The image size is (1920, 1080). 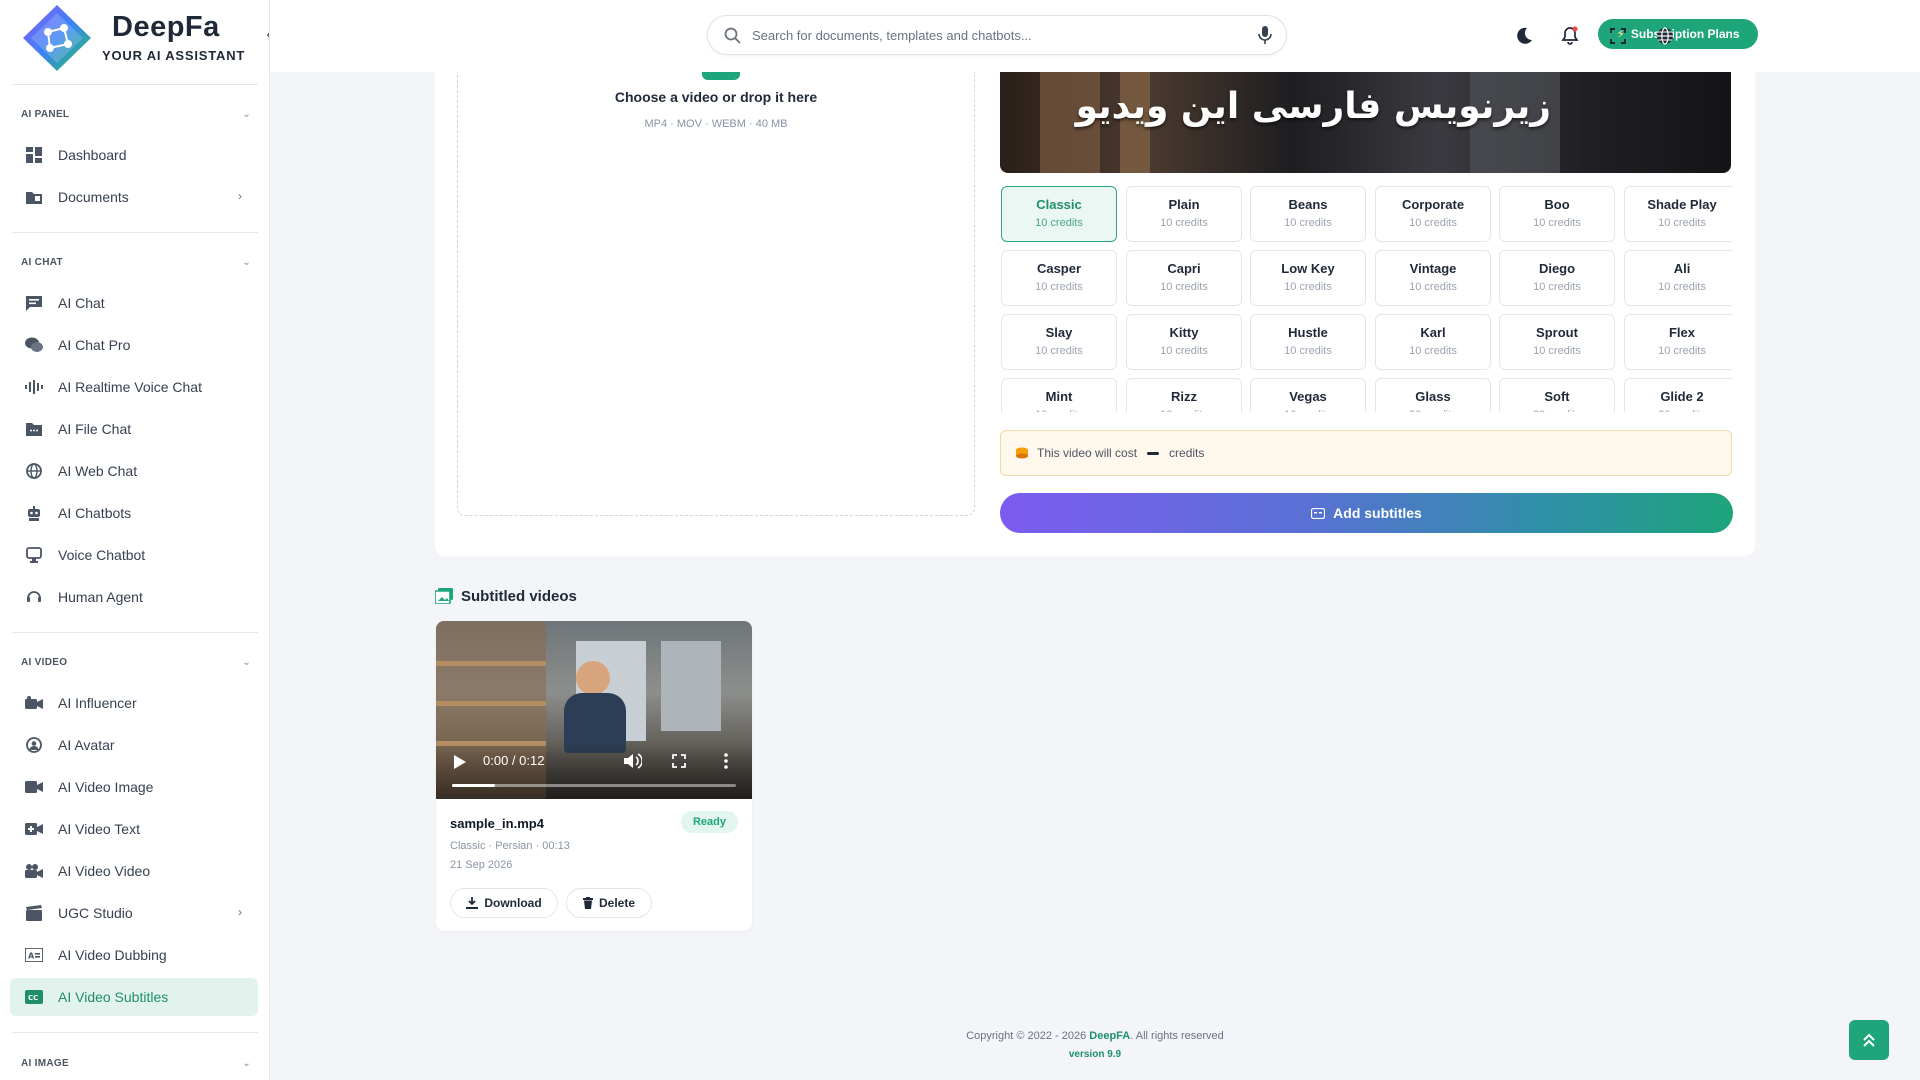 I want to click on add-subtitles-button: Add subtitles, so click(x=1366, y=513).